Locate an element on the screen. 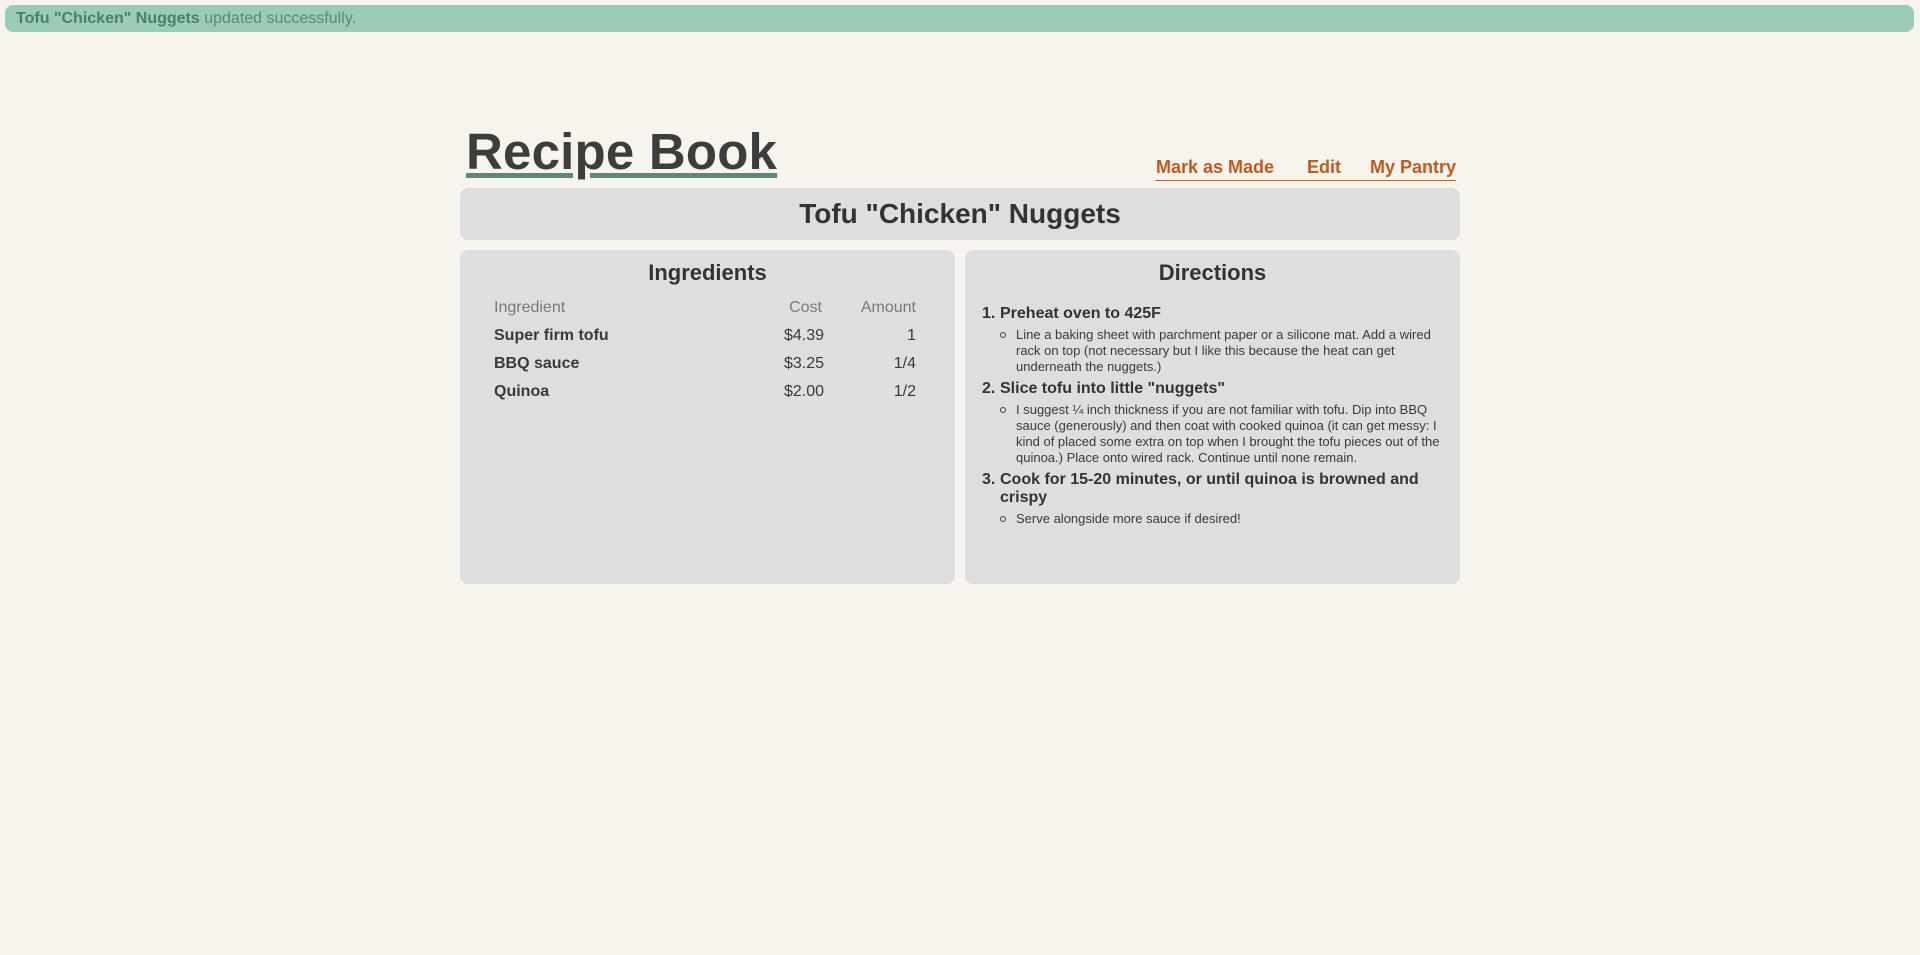 The height and width of the screenshot is (955, 1920). table-header-row: Ingredient Cost Amount is located at coordinates (706, 308).